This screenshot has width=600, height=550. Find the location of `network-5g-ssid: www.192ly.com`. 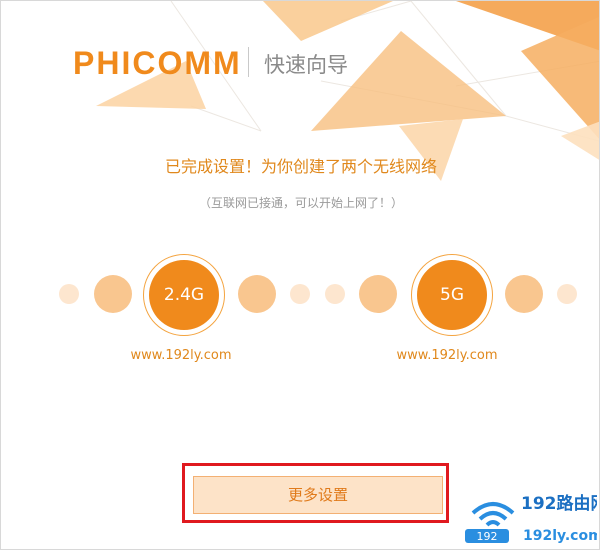

network-5g-ssid: www.192ly.com is located at coordinates (447, 355).